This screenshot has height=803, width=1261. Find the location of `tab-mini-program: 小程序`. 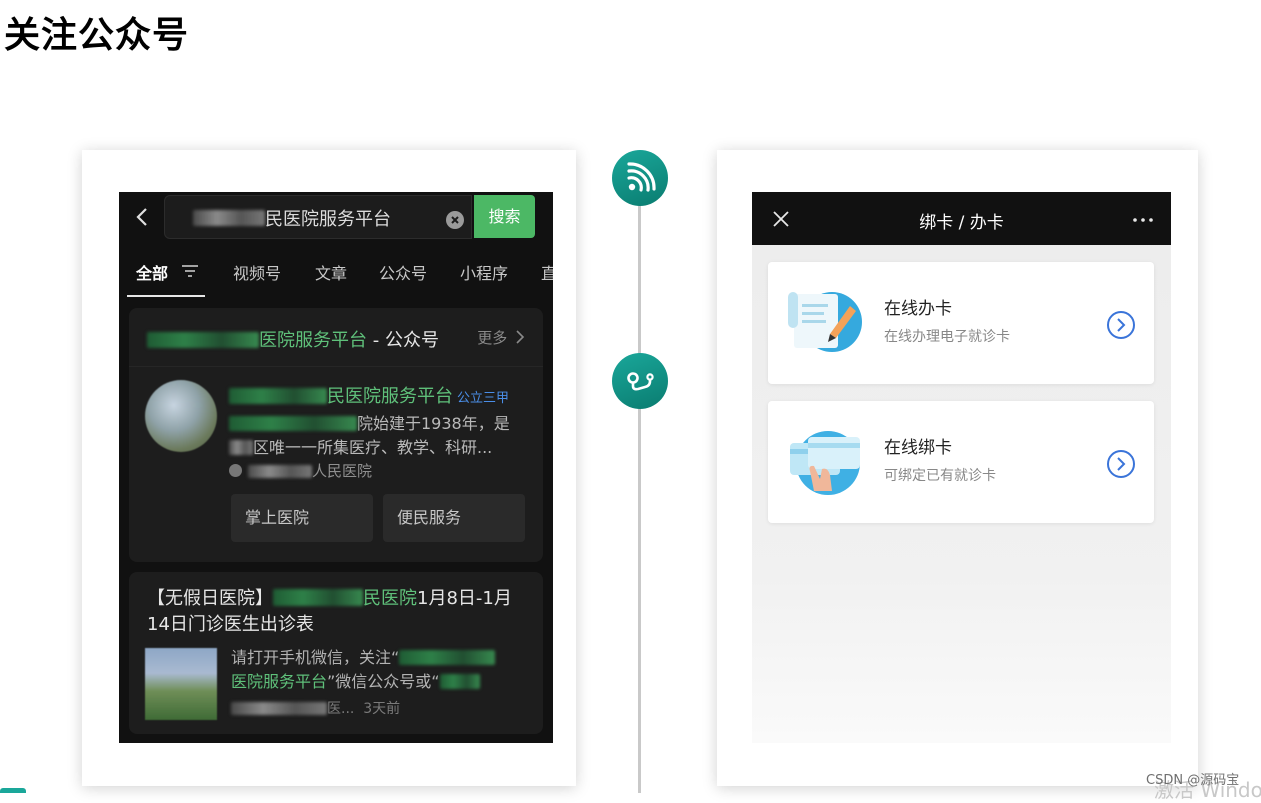

tab-mini-program: 小程序 is located at coordinates (484, 272).